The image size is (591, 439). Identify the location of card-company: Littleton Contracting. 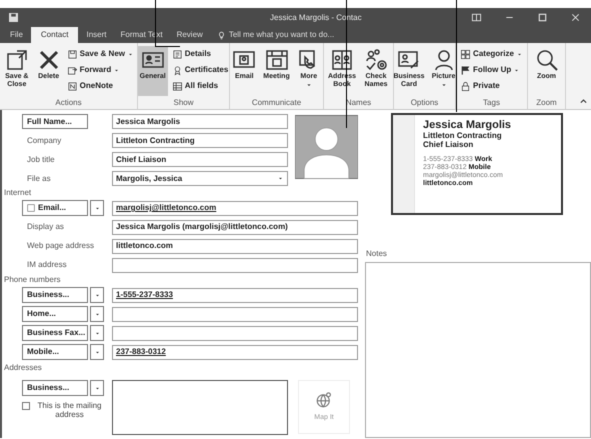
(463, 135).